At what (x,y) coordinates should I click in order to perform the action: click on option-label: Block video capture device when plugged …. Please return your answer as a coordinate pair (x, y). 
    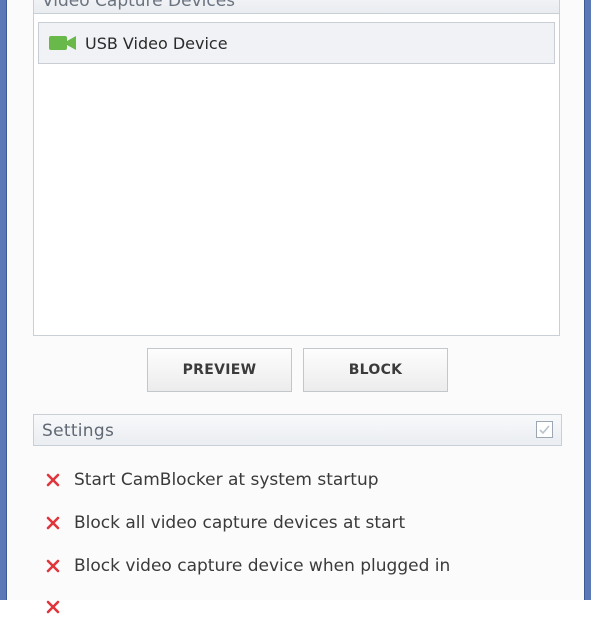
    Looking at the image, I should click on (262, 566).